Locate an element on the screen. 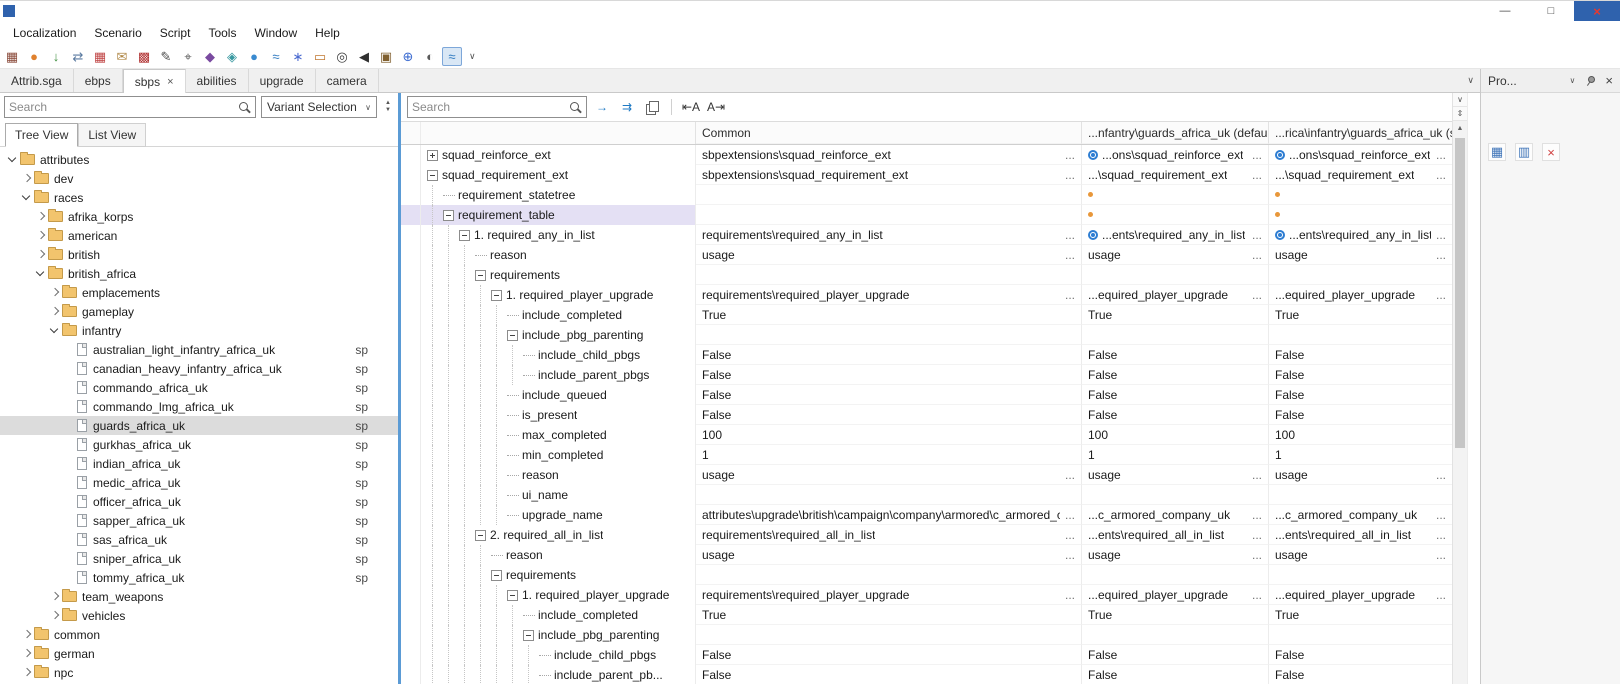 This screenshot has width=1620, height=684. find-all-icon: ⇉ is located at coordinates (627, 107).